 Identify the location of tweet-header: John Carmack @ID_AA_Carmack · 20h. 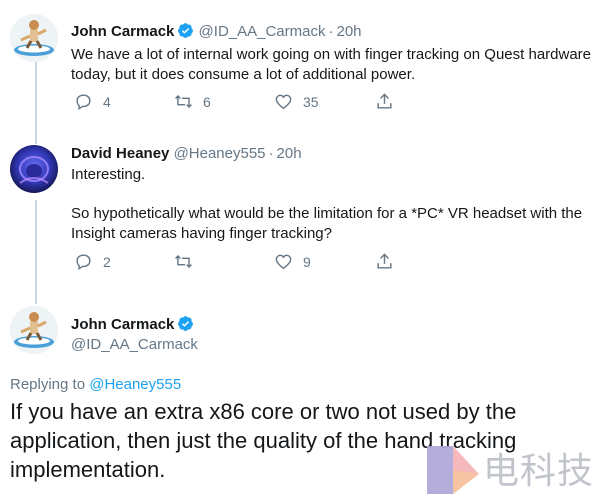
(216, 31).